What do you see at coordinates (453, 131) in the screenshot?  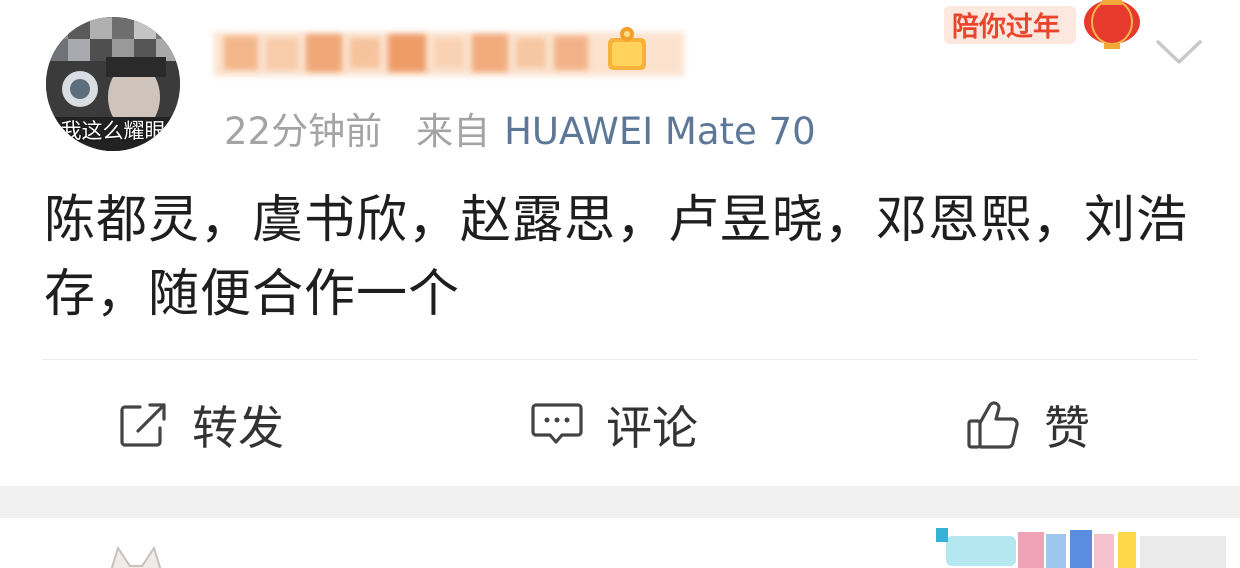 I see `post-source-label: 来自` at bounding box center [453, 131].